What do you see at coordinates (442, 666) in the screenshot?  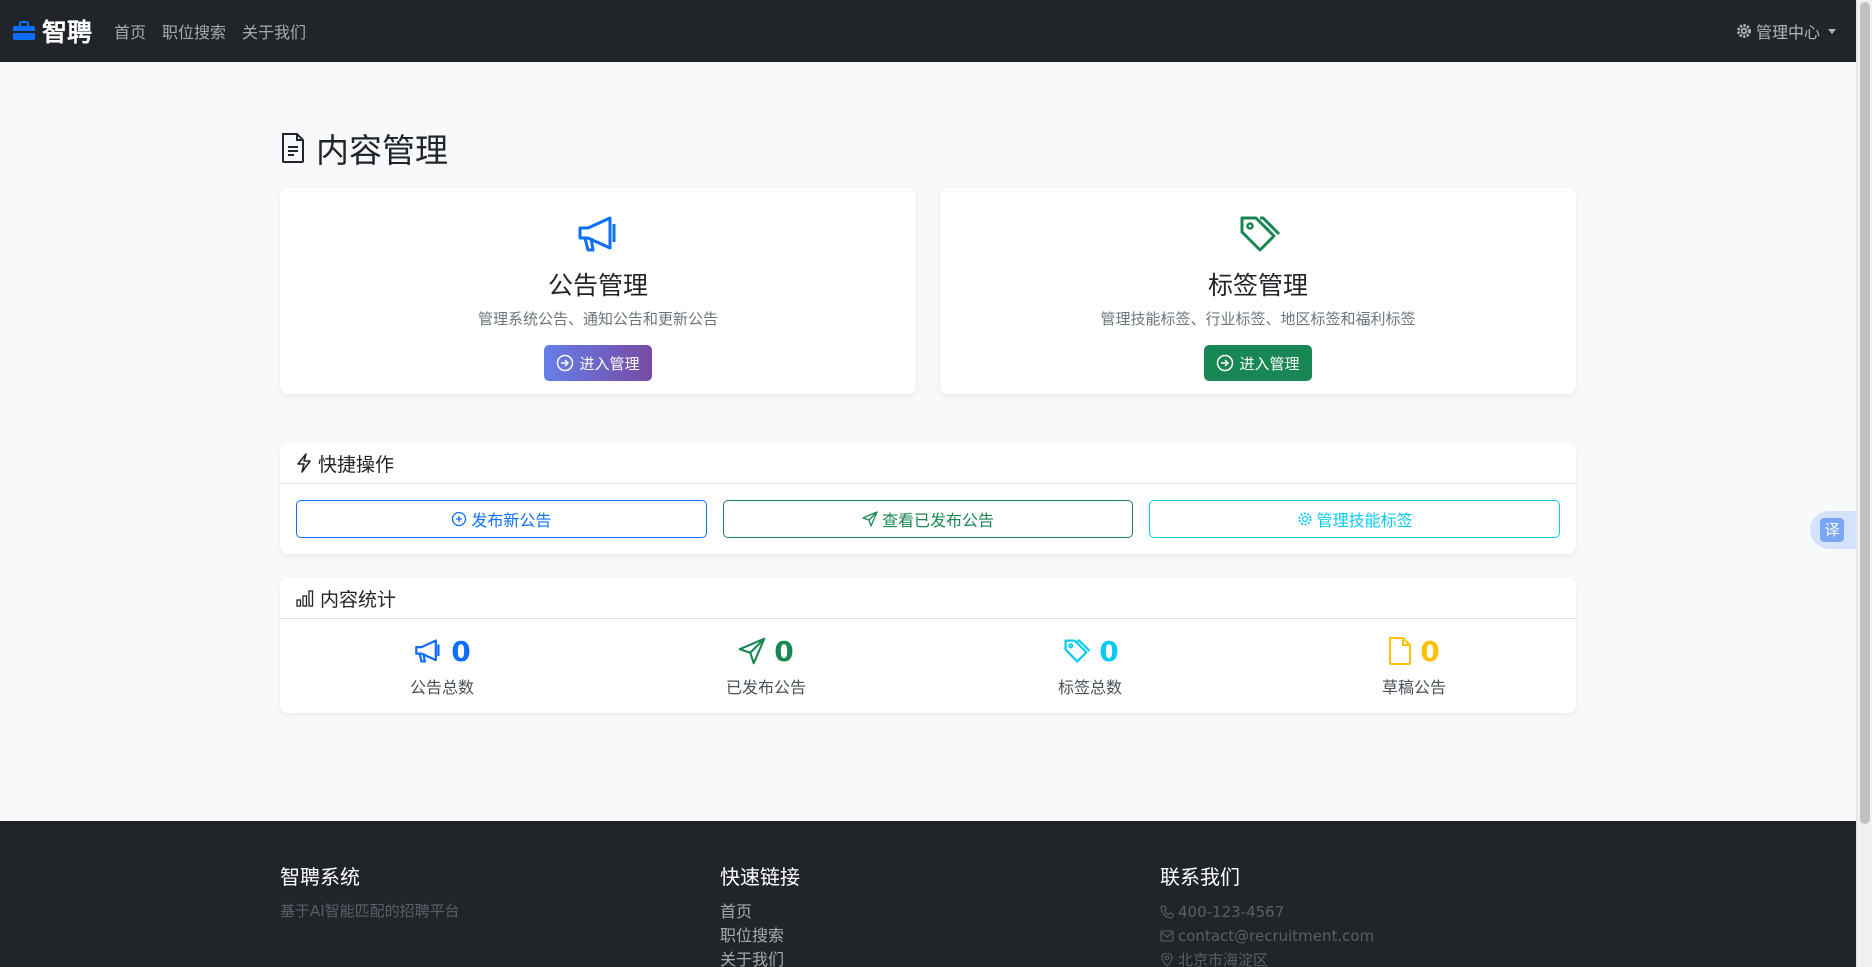 I see `stat-total-announcements: 0 公告总数` at bounding box center [442, 666].